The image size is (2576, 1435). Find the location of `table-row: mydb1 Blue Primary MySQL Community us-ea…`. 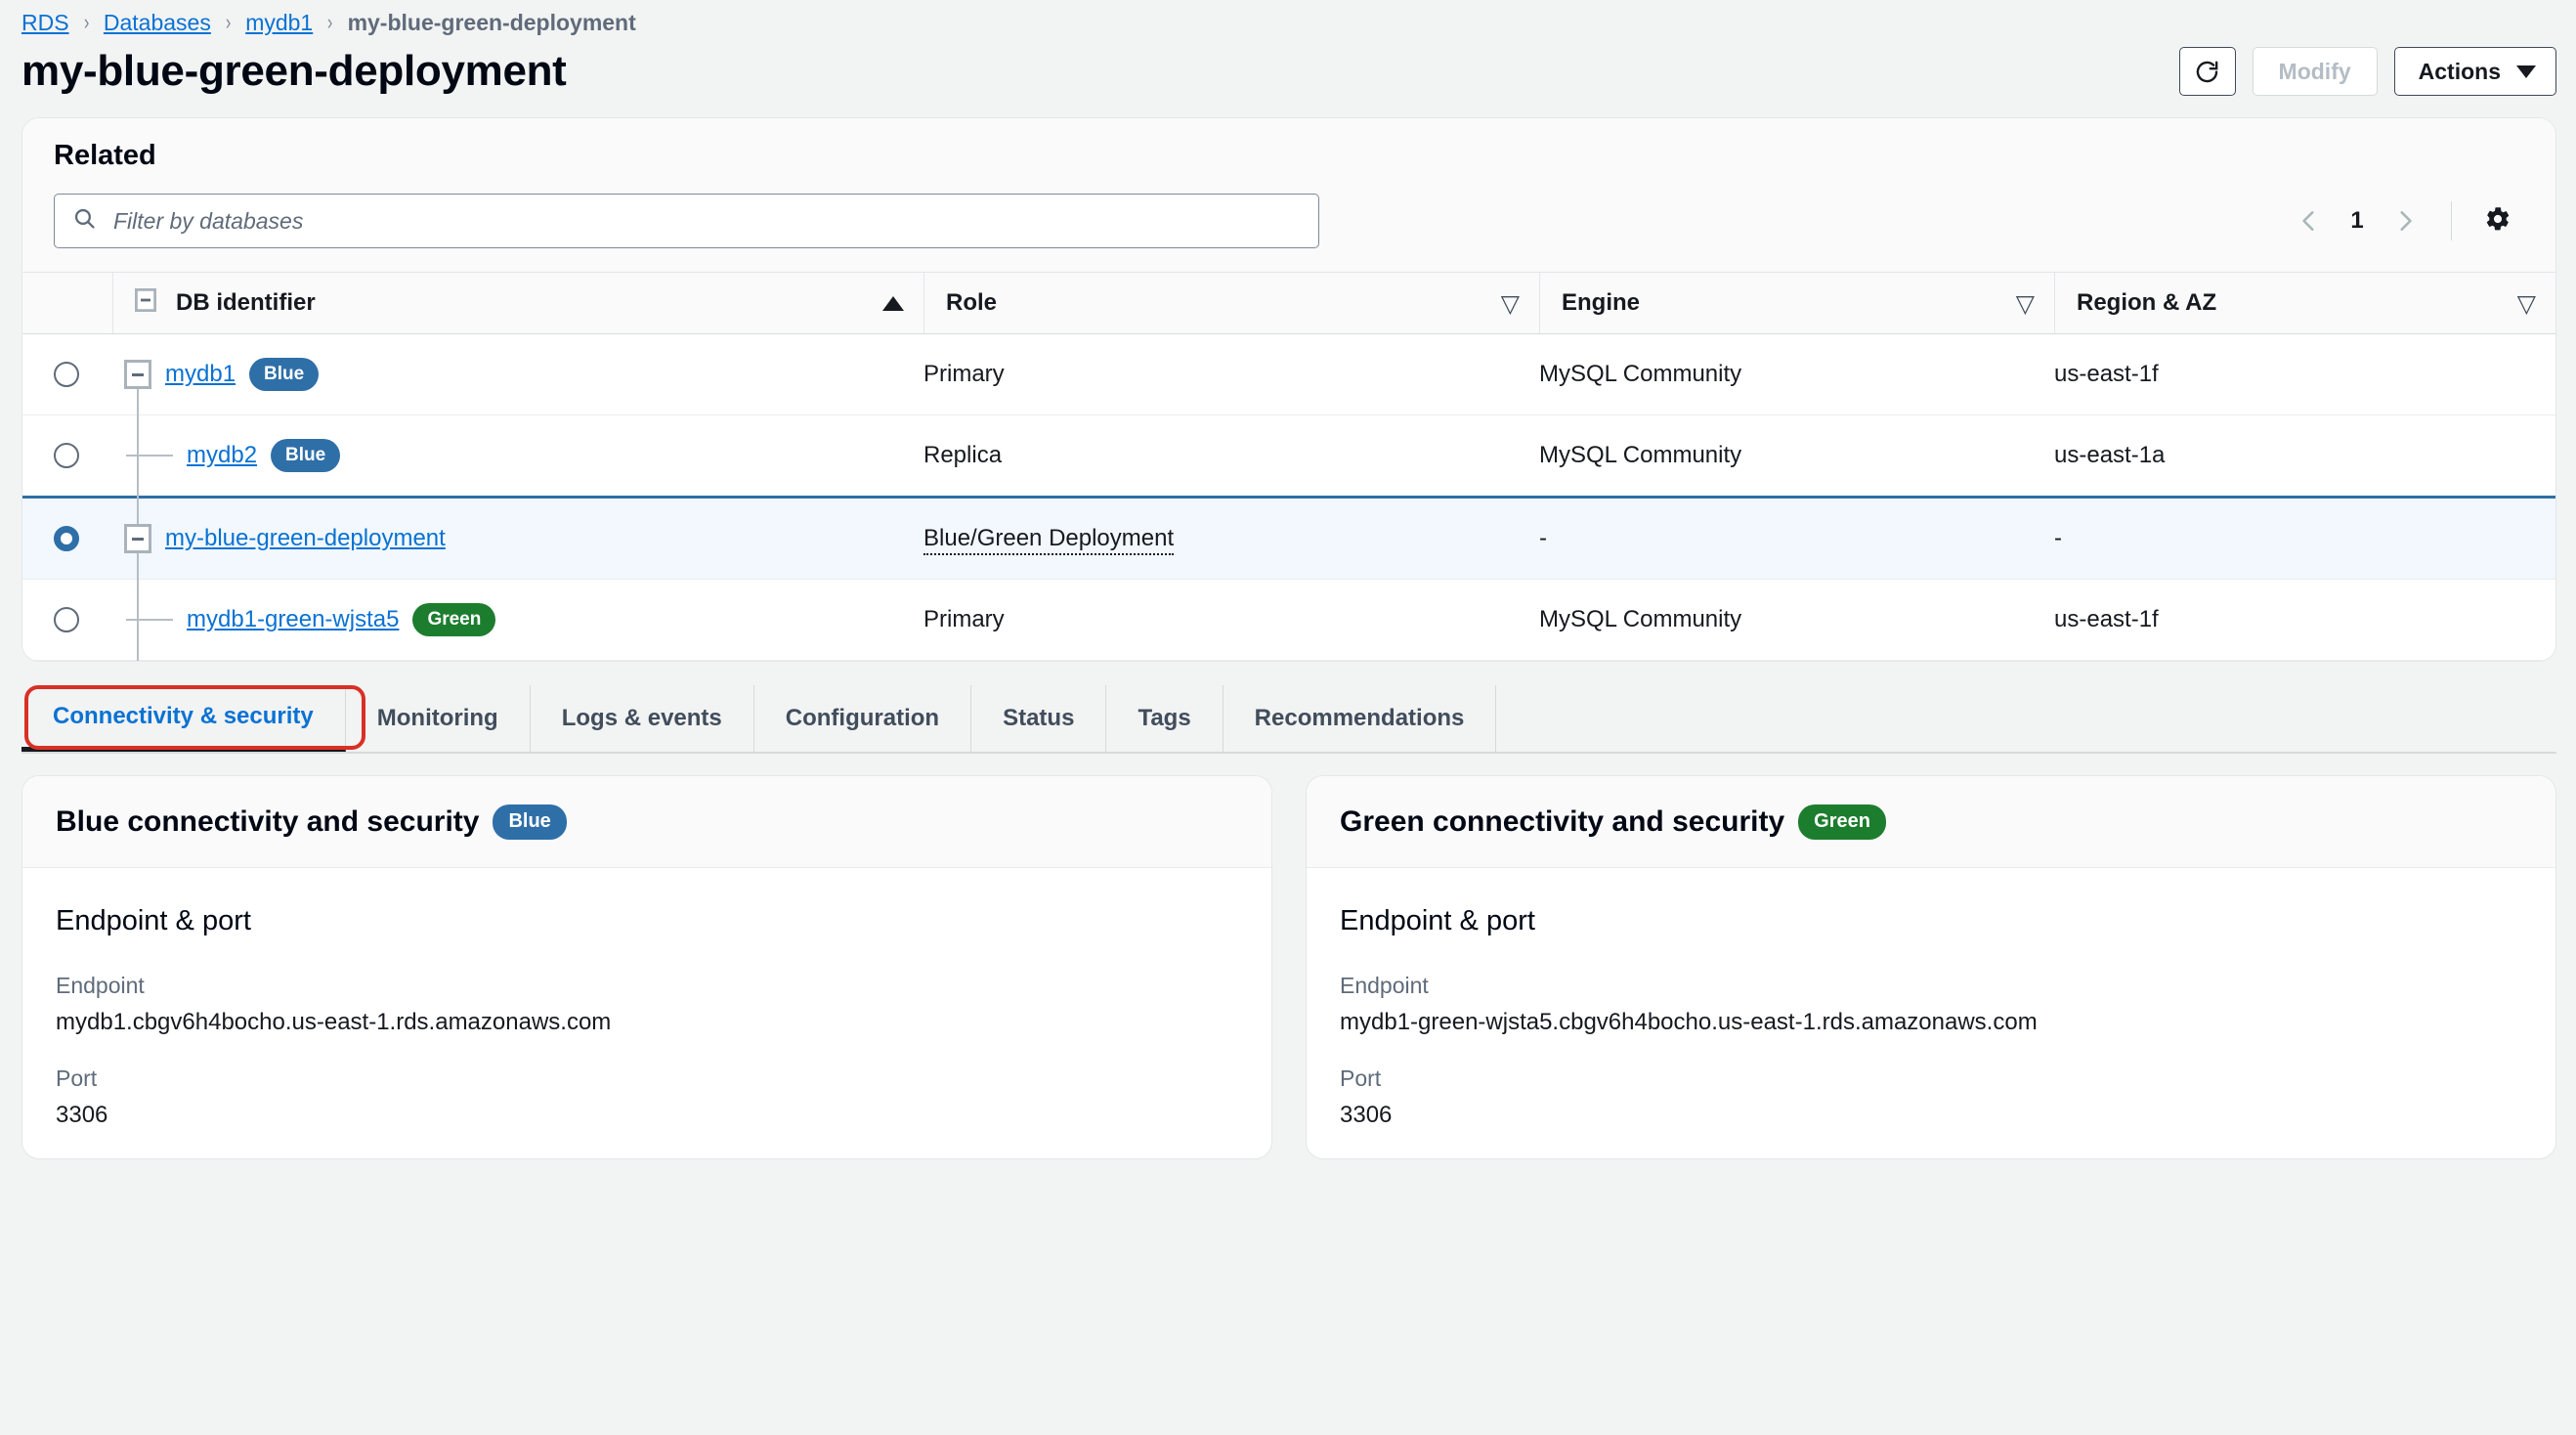

table-row: mydb1 Blue Primary MySQL Community us-ea… is located at coordinates (1288, 414).